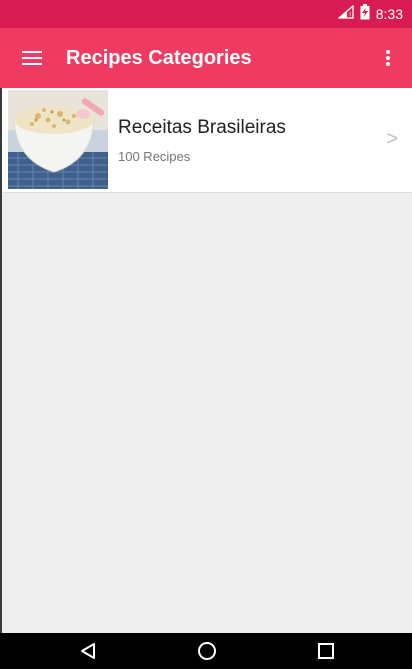  I want to click on home-icon, so click(207, 651).